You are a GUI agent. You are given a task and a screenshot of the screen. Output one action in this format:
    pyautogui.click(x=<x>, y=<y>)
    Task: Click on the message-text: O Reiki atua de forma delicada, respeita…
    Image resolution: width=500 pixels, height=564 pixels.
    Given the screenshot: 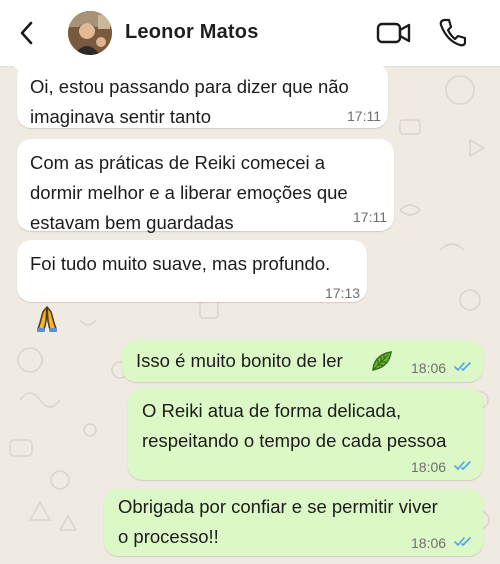 What is the action you would take?
    pyautogui.click(x=294, y=425)
    